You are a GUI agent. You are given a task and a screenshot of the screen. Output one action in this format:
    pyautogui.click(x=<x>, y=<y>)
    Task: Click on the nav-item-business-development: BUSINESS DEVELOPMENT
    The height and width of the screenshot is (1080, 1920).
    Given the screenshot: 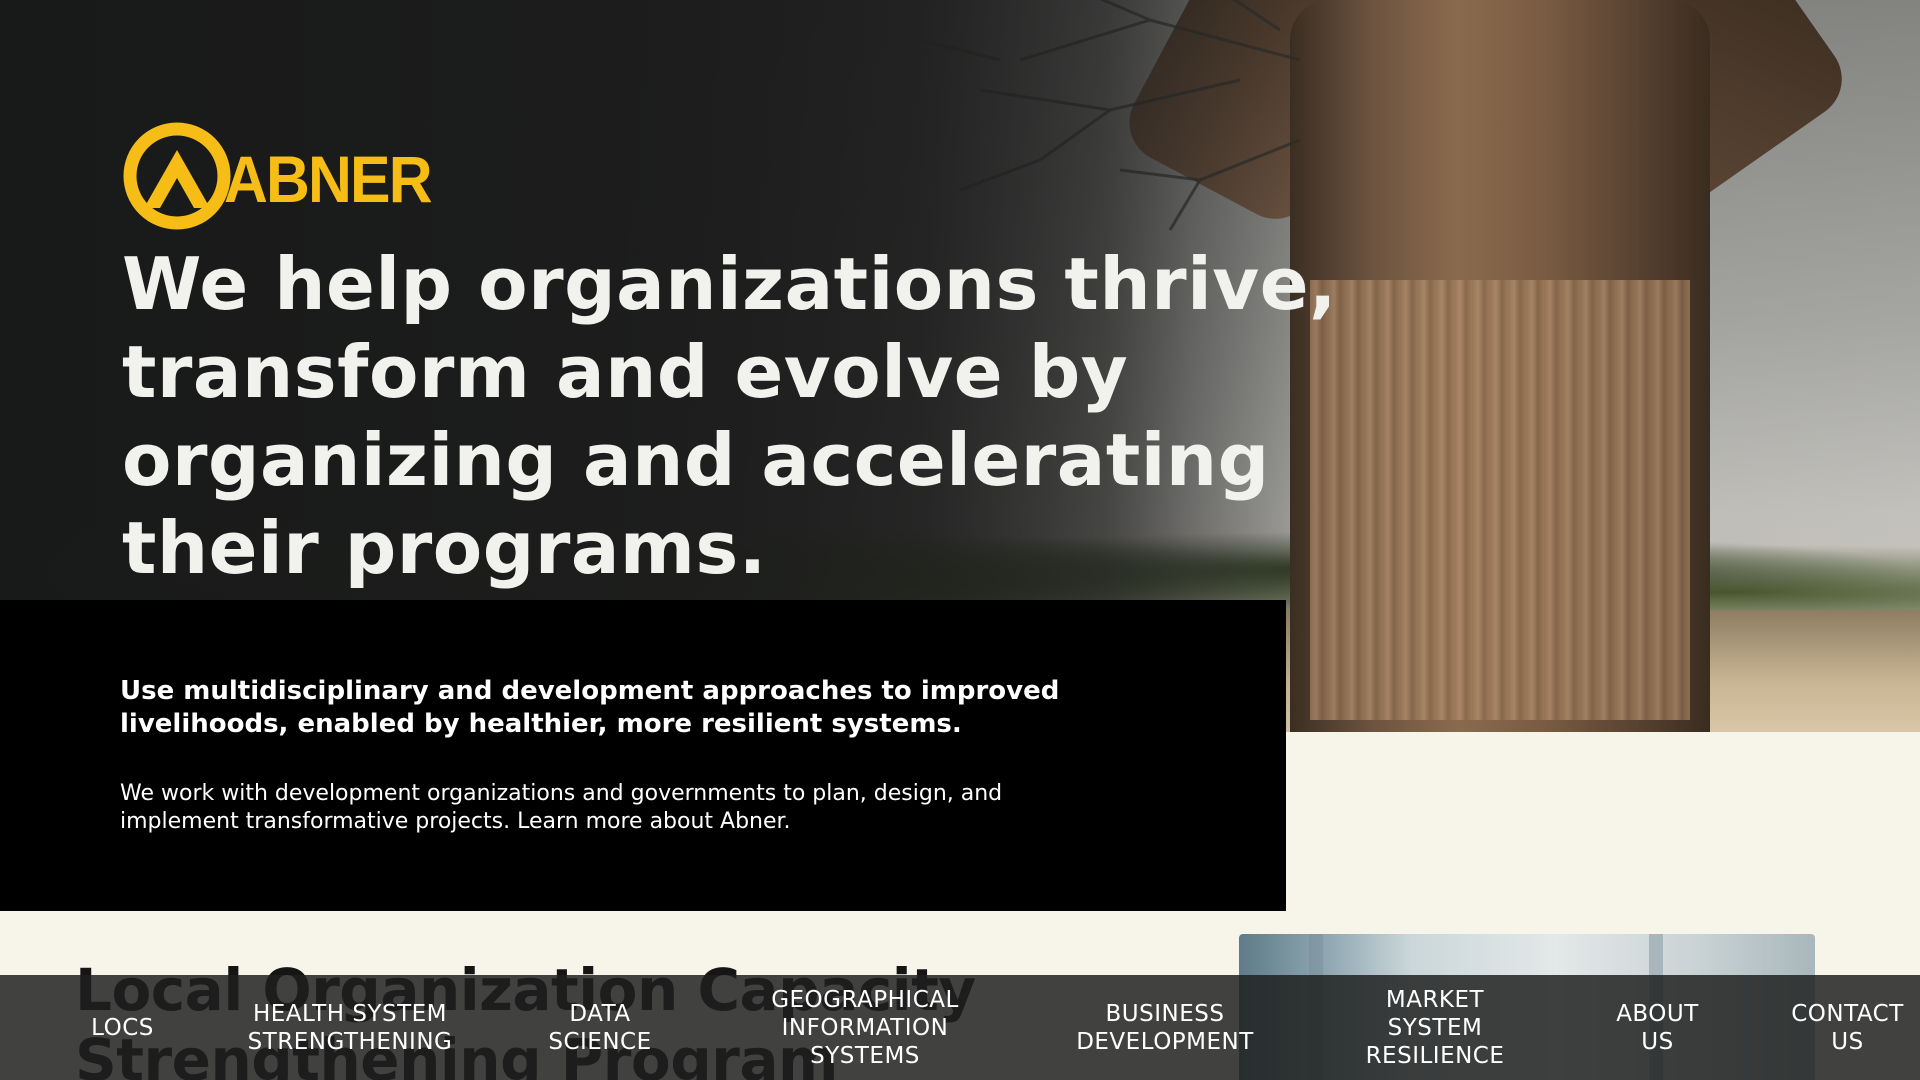 What is the action you would take?
    pyautogui.click(x=1165, y=1027)
    